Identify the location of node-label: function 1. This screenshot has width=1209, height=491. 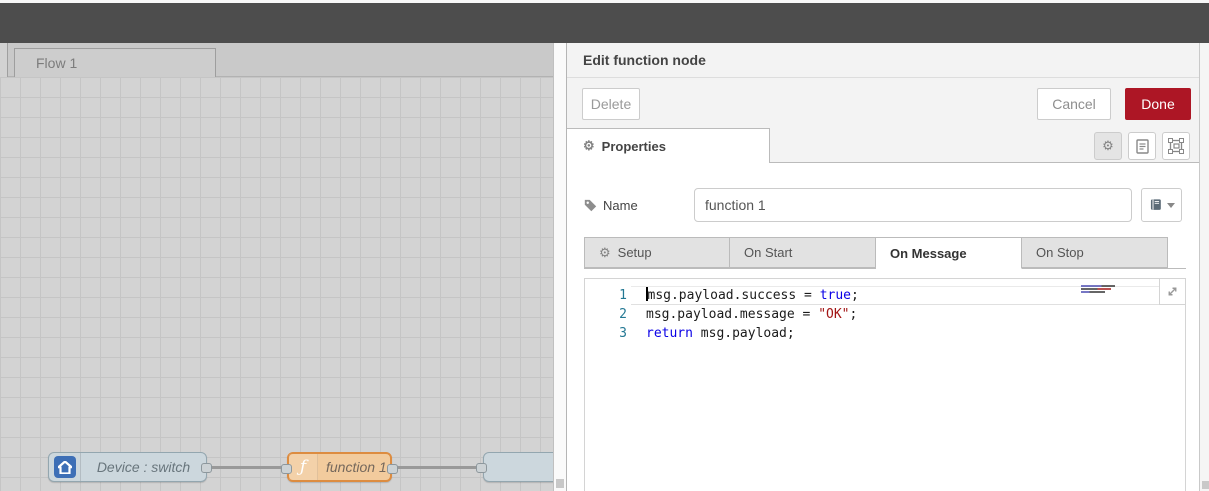
(356, 467).